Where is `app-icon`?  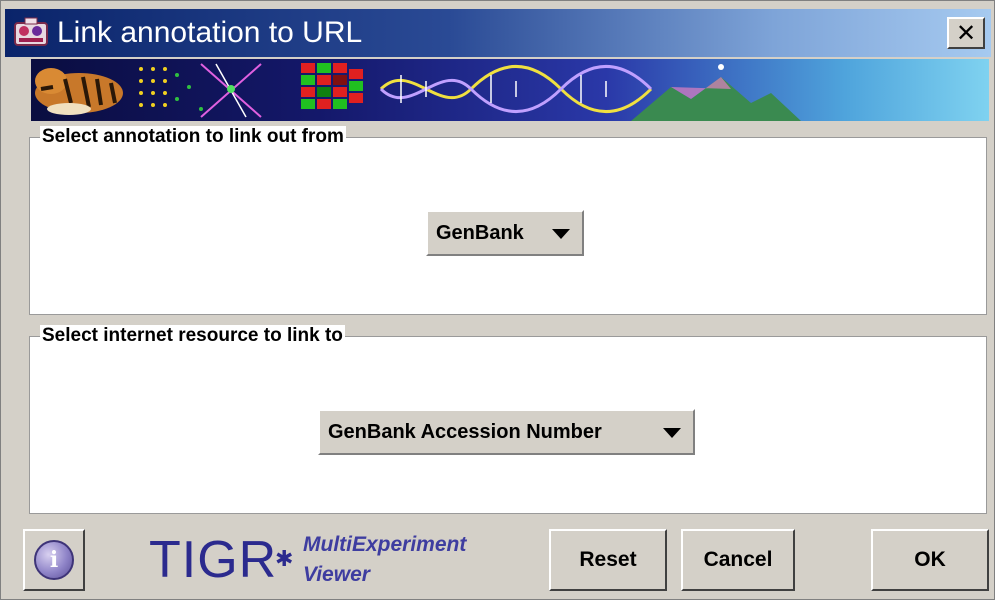
app-icon is located at coordinates (31, 31).